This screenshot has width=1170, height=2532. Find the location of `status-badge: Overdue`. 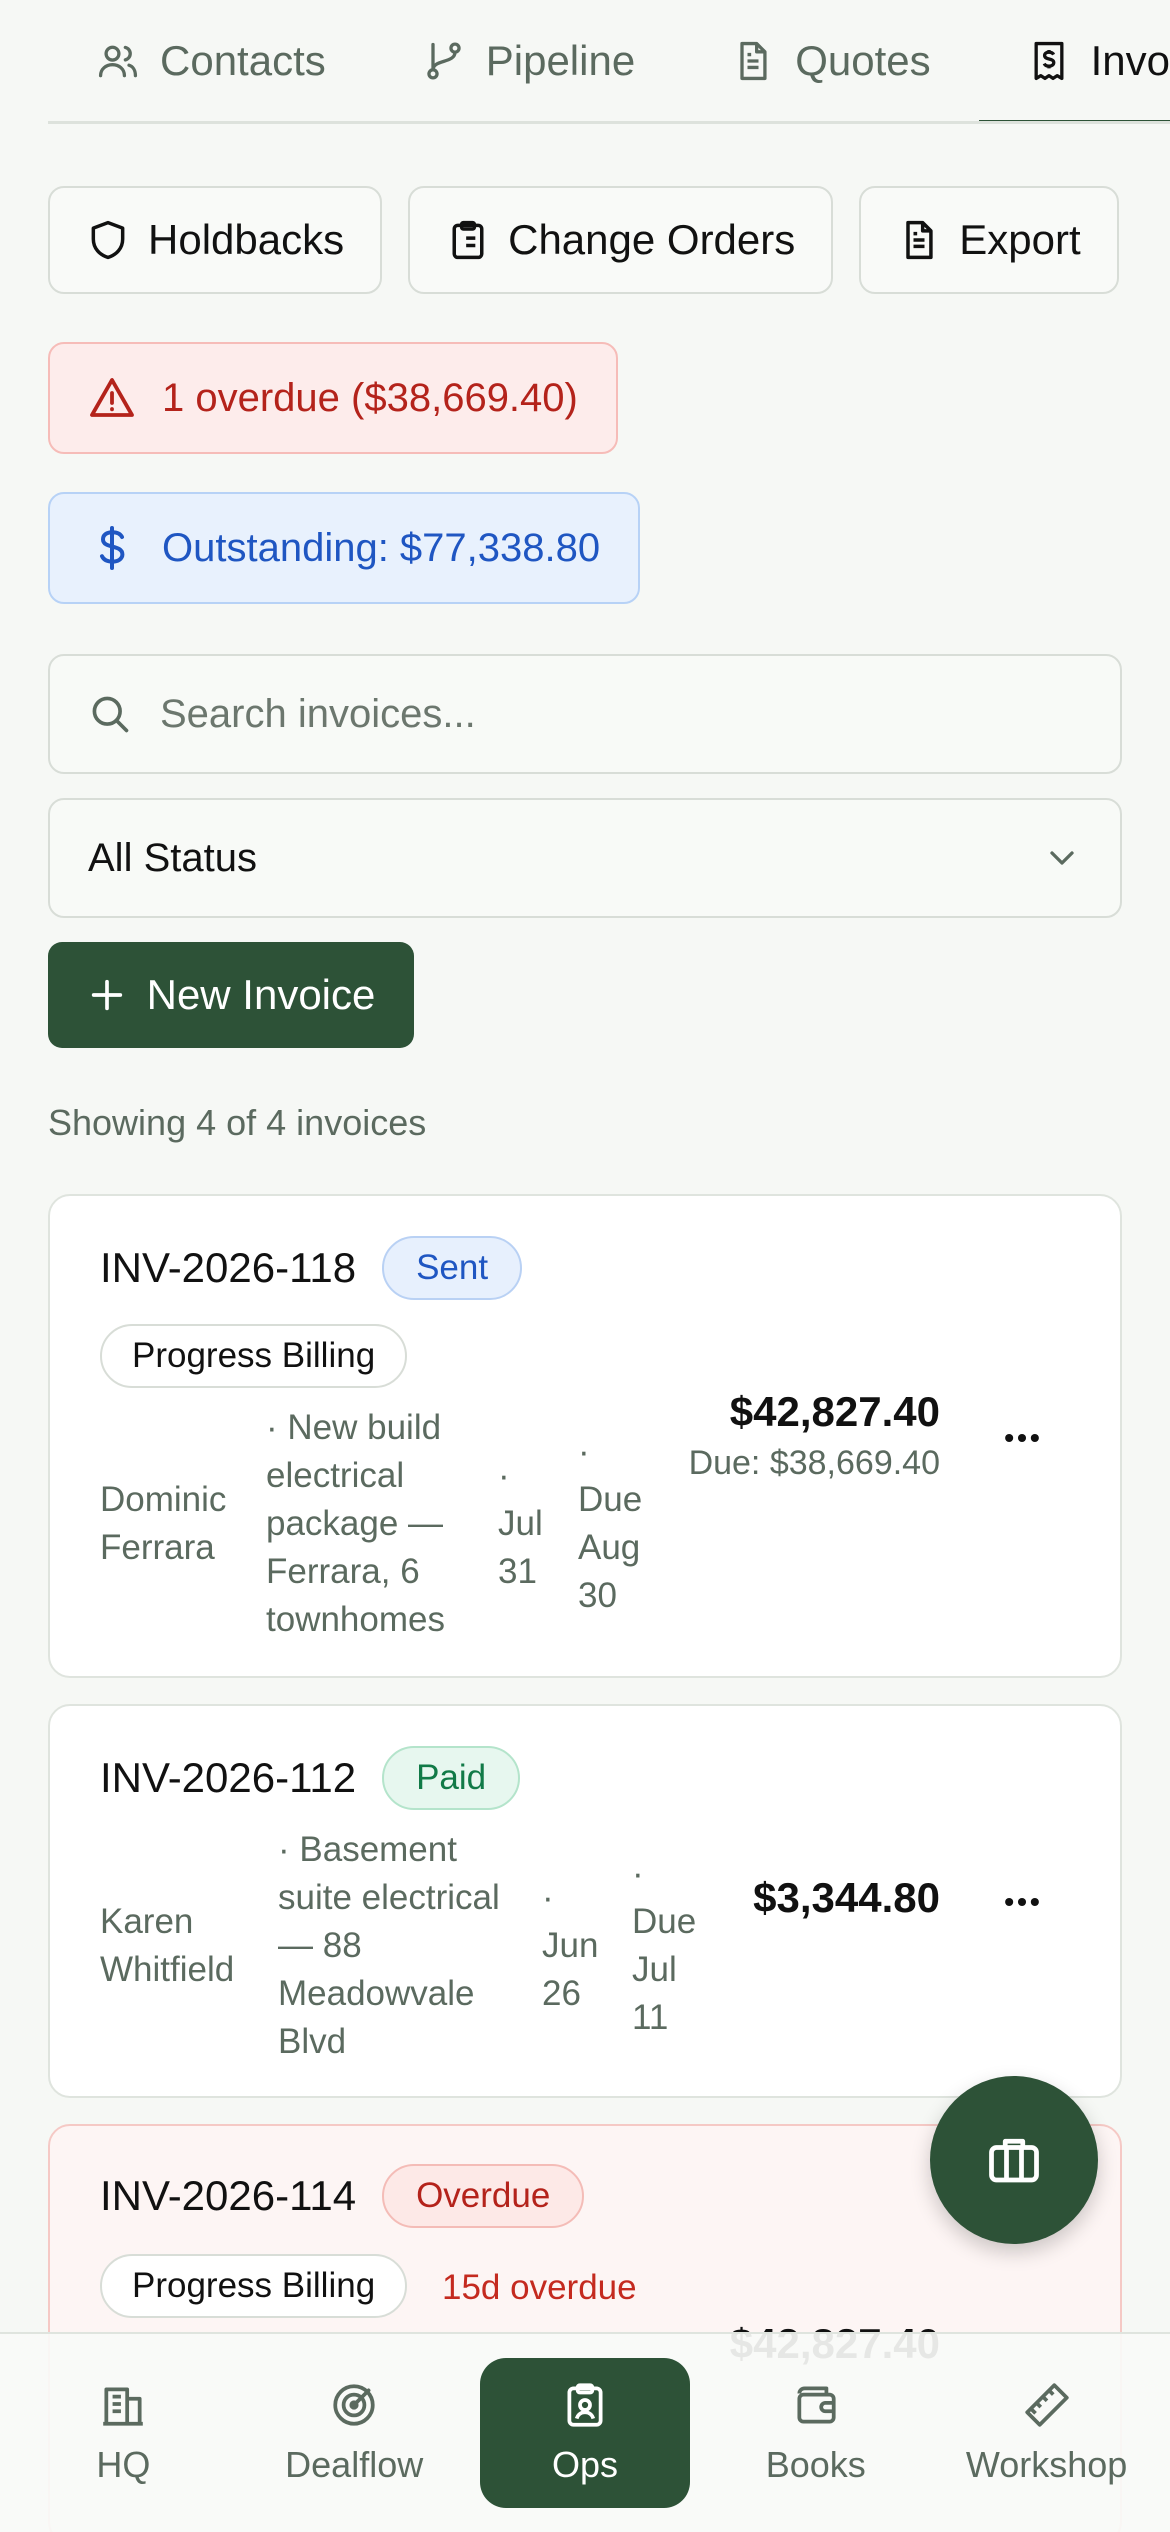

status-badge: Overdue is located at coordinates (483, 2196).